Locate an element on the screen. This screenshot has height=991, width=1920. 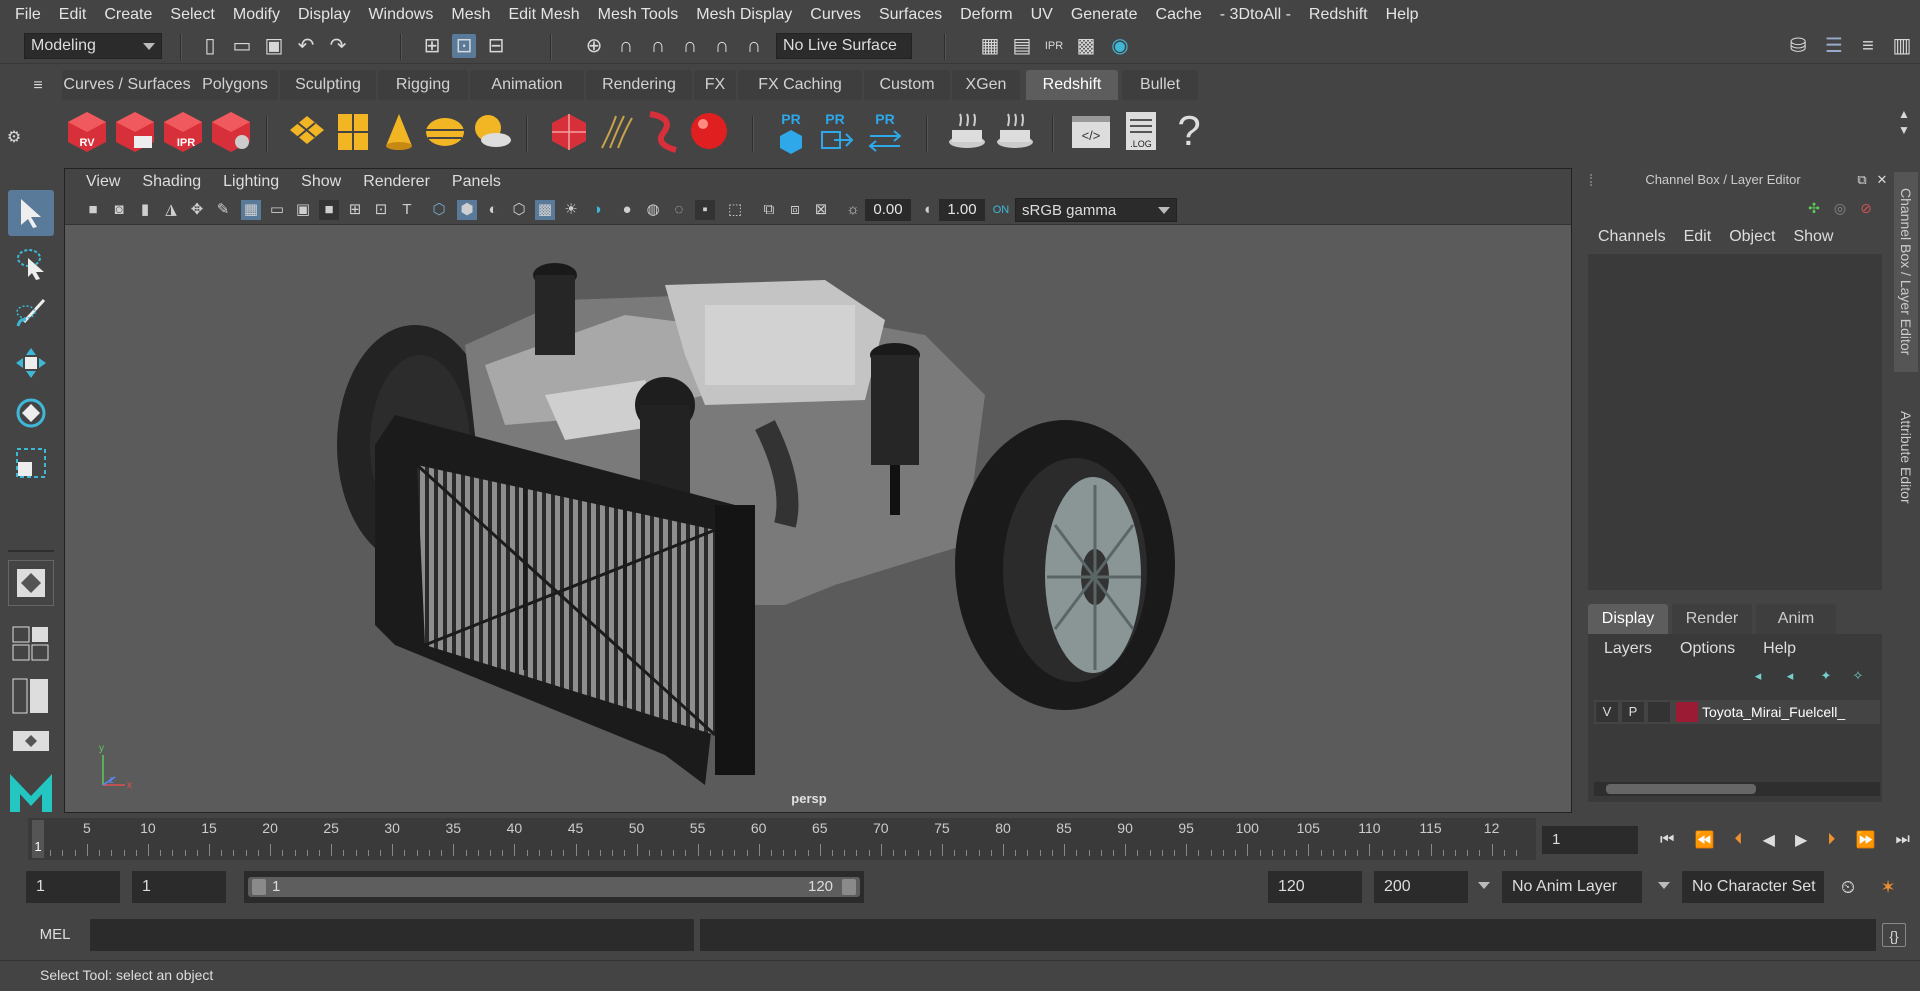
shelf-scroll-down-icon: ▼ is located at coordinates (1904, 130).